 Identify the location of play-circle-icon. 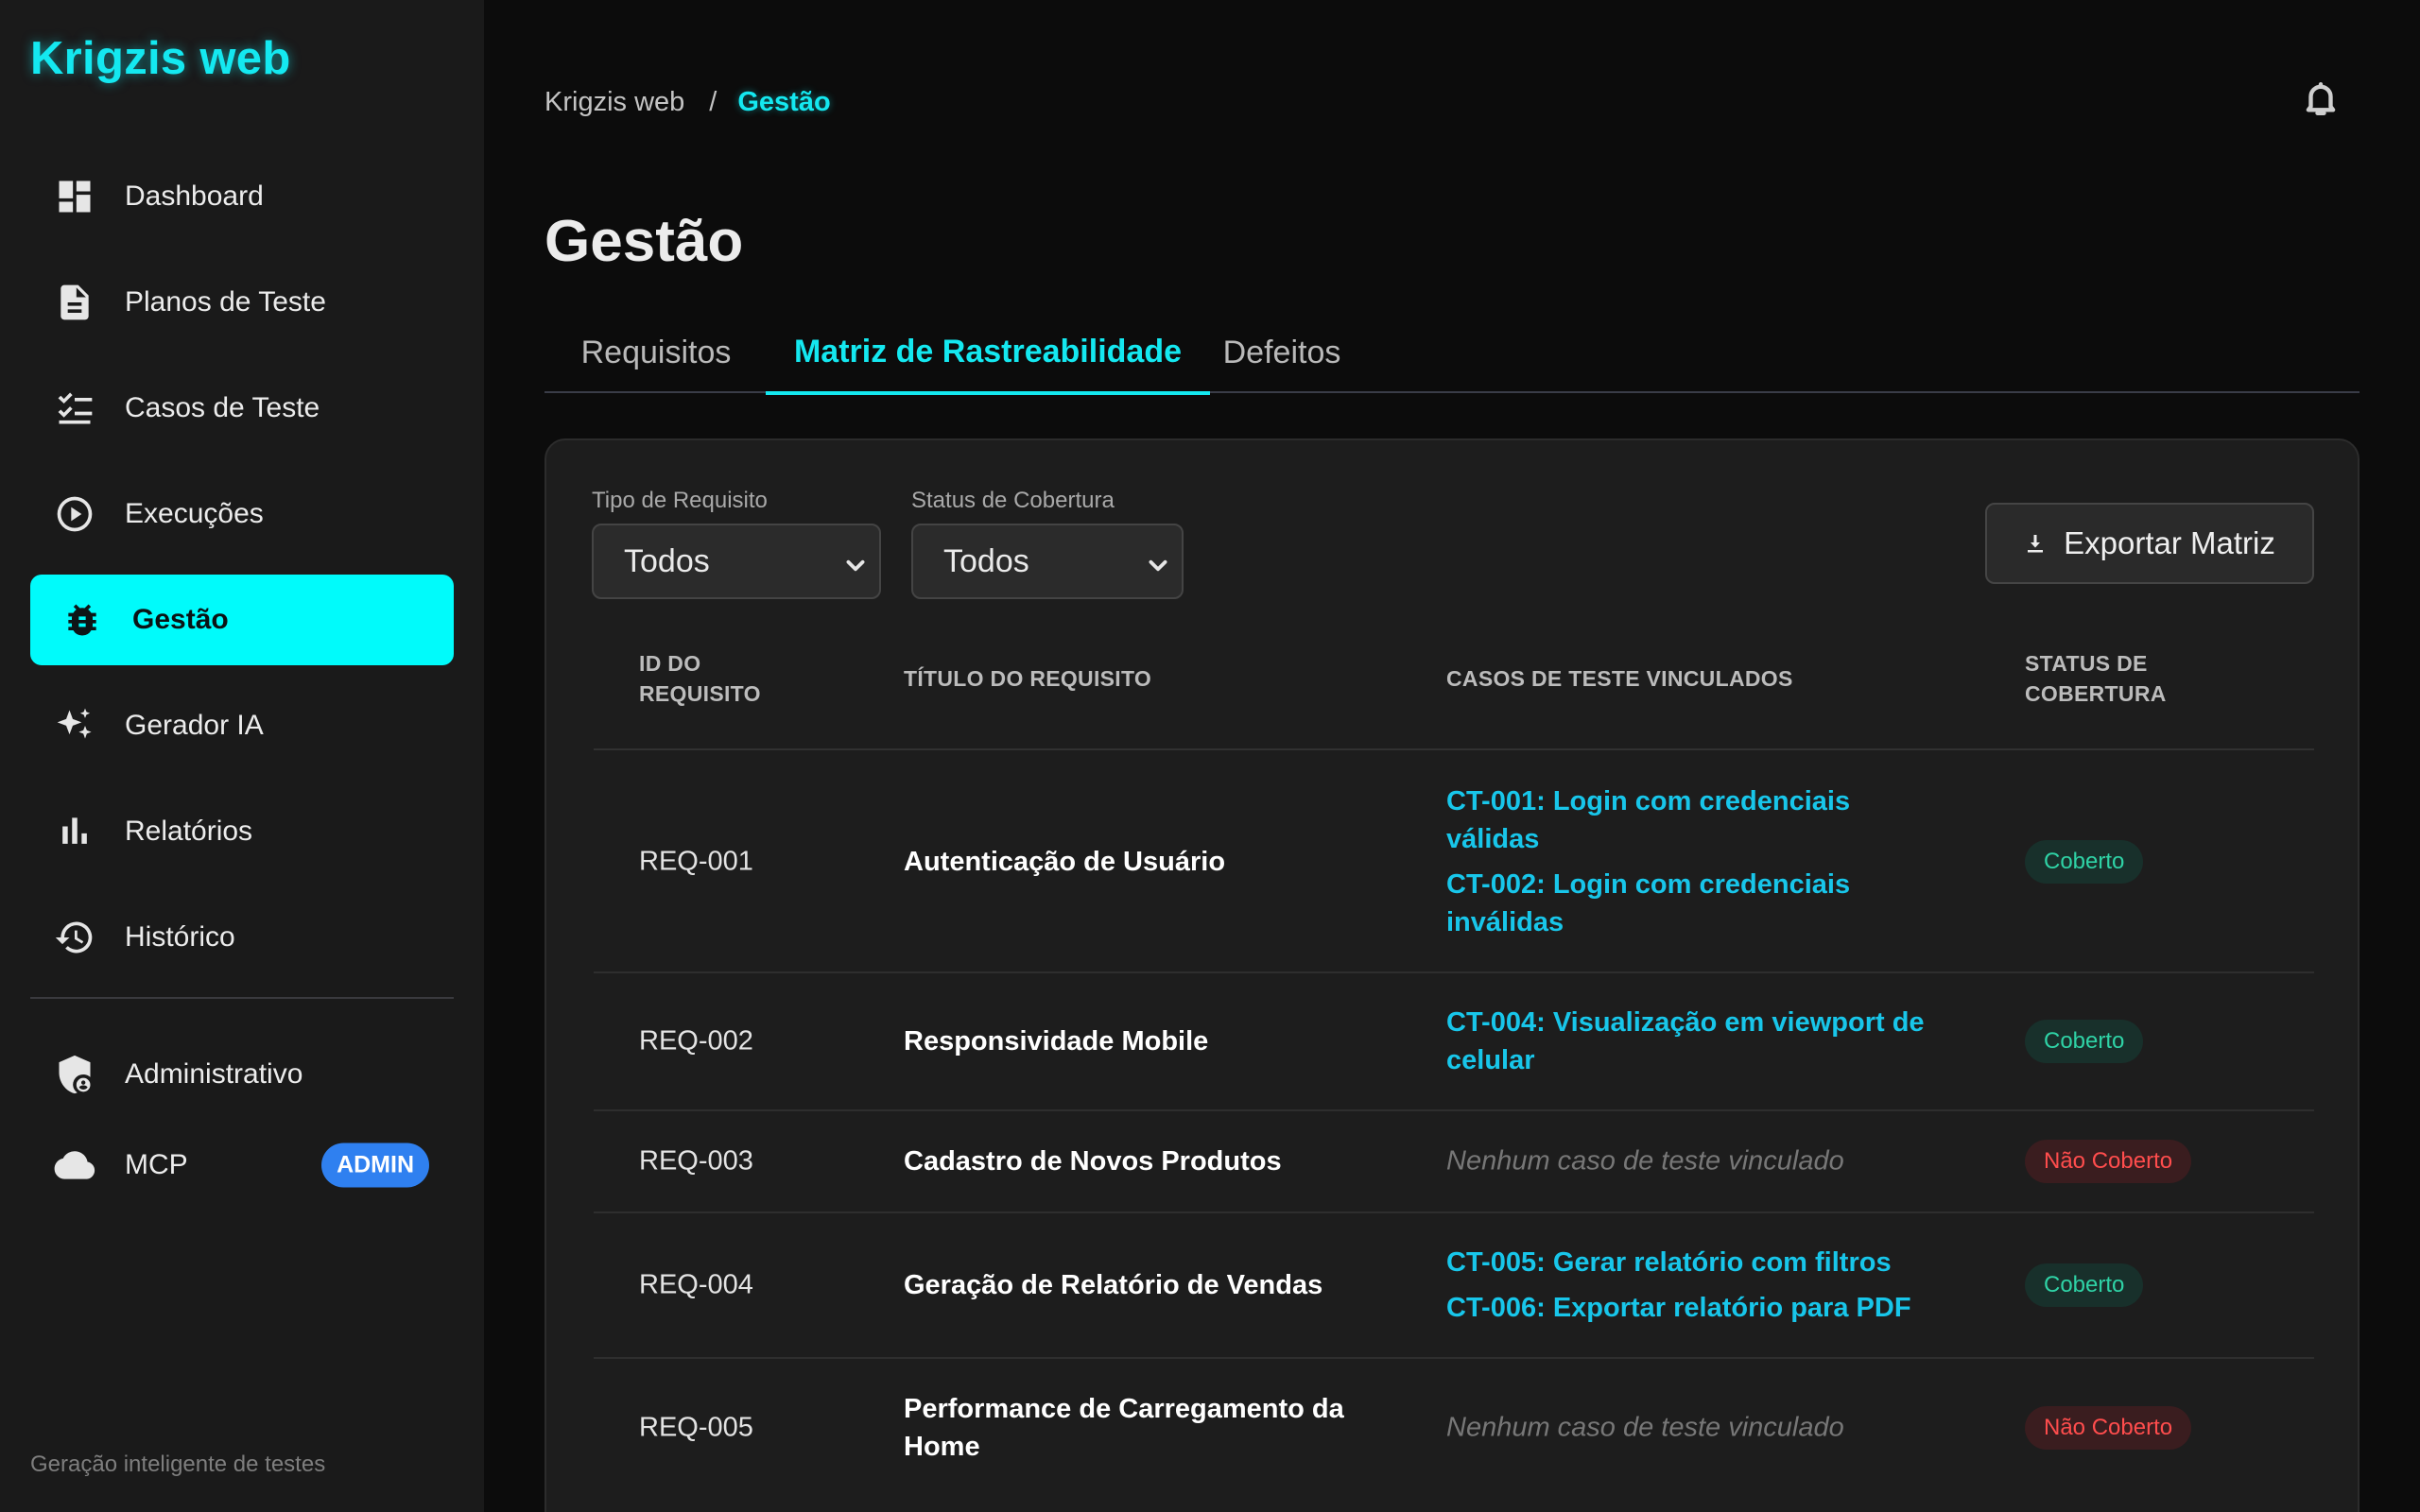
(74, 514).